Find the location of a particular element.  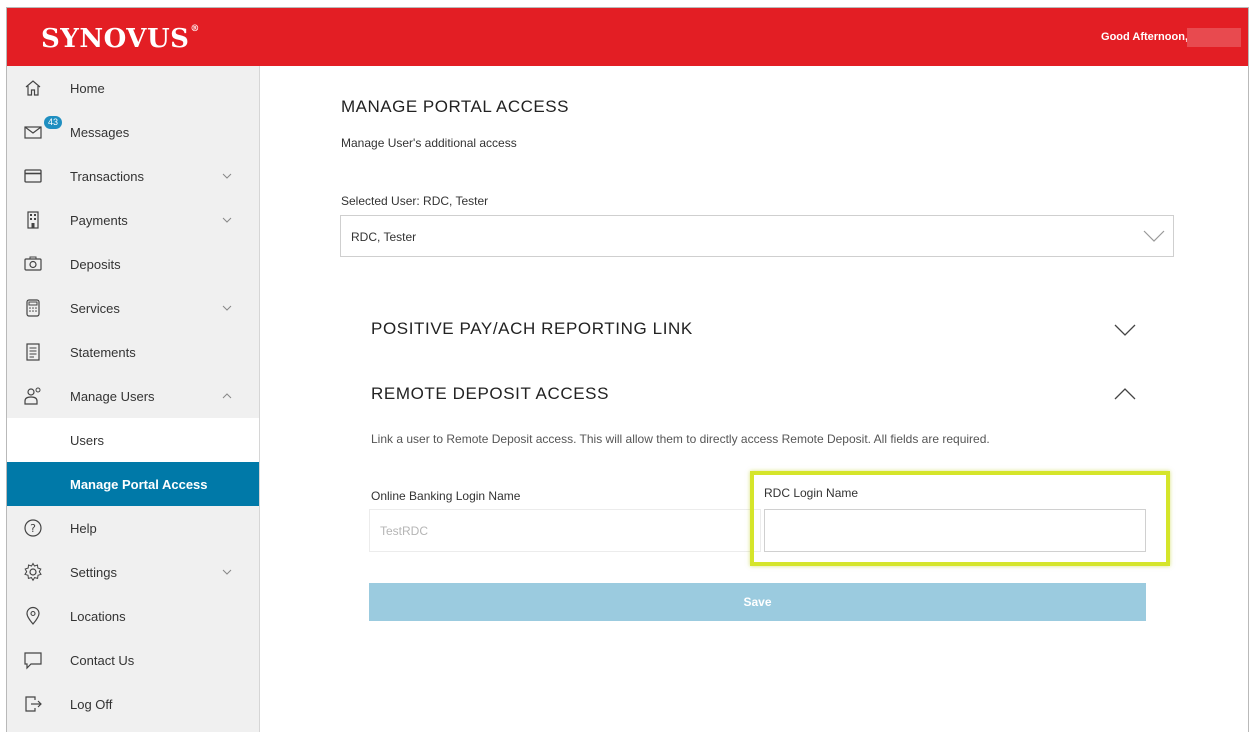

page-subtitle: Manage User's additional access is located at coordinates (429, 143).